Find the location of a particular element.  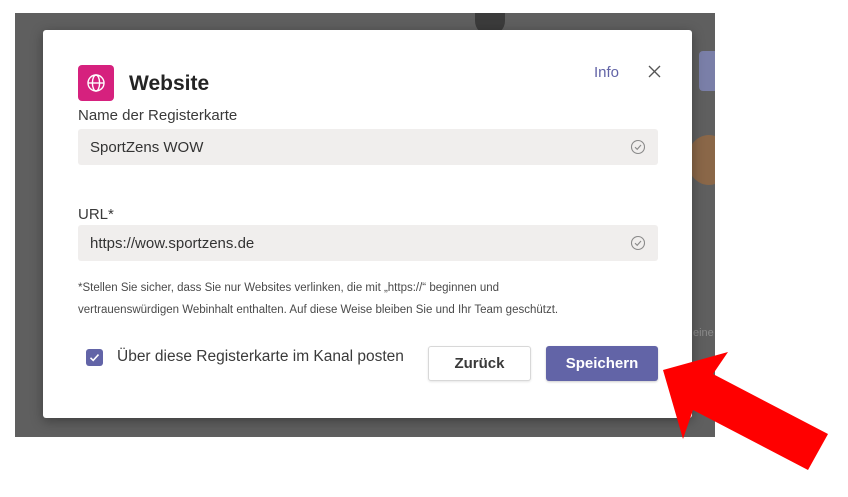

tab-name-label: Name der Registerkarte is located at coordinates (158, 115).